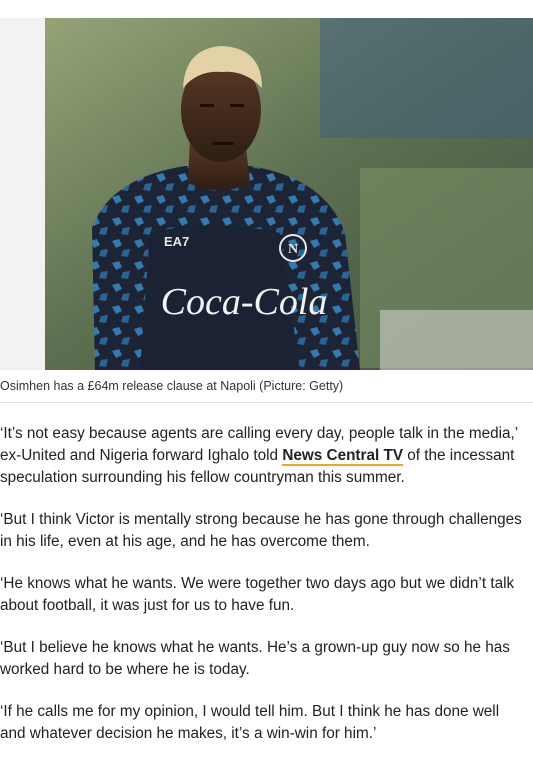 The height and width of the screenshot is (765, 533). I want to click on left-eye, so click(207, 105).